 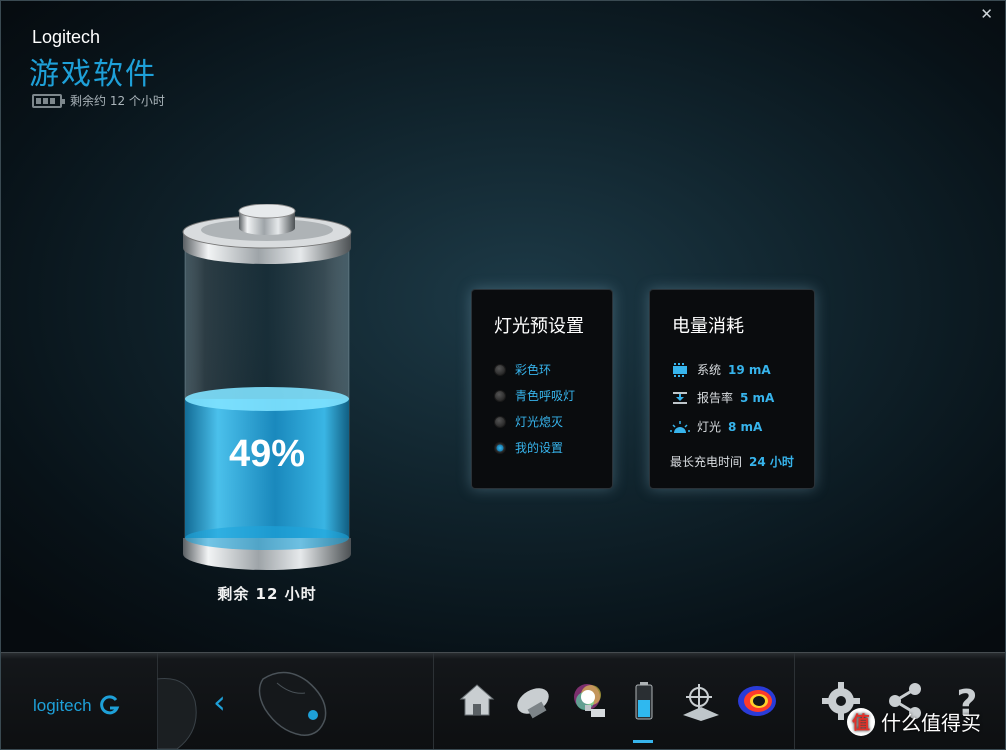 I want to click on preset-option-label: 我的设置, so click(x=539, y=448).